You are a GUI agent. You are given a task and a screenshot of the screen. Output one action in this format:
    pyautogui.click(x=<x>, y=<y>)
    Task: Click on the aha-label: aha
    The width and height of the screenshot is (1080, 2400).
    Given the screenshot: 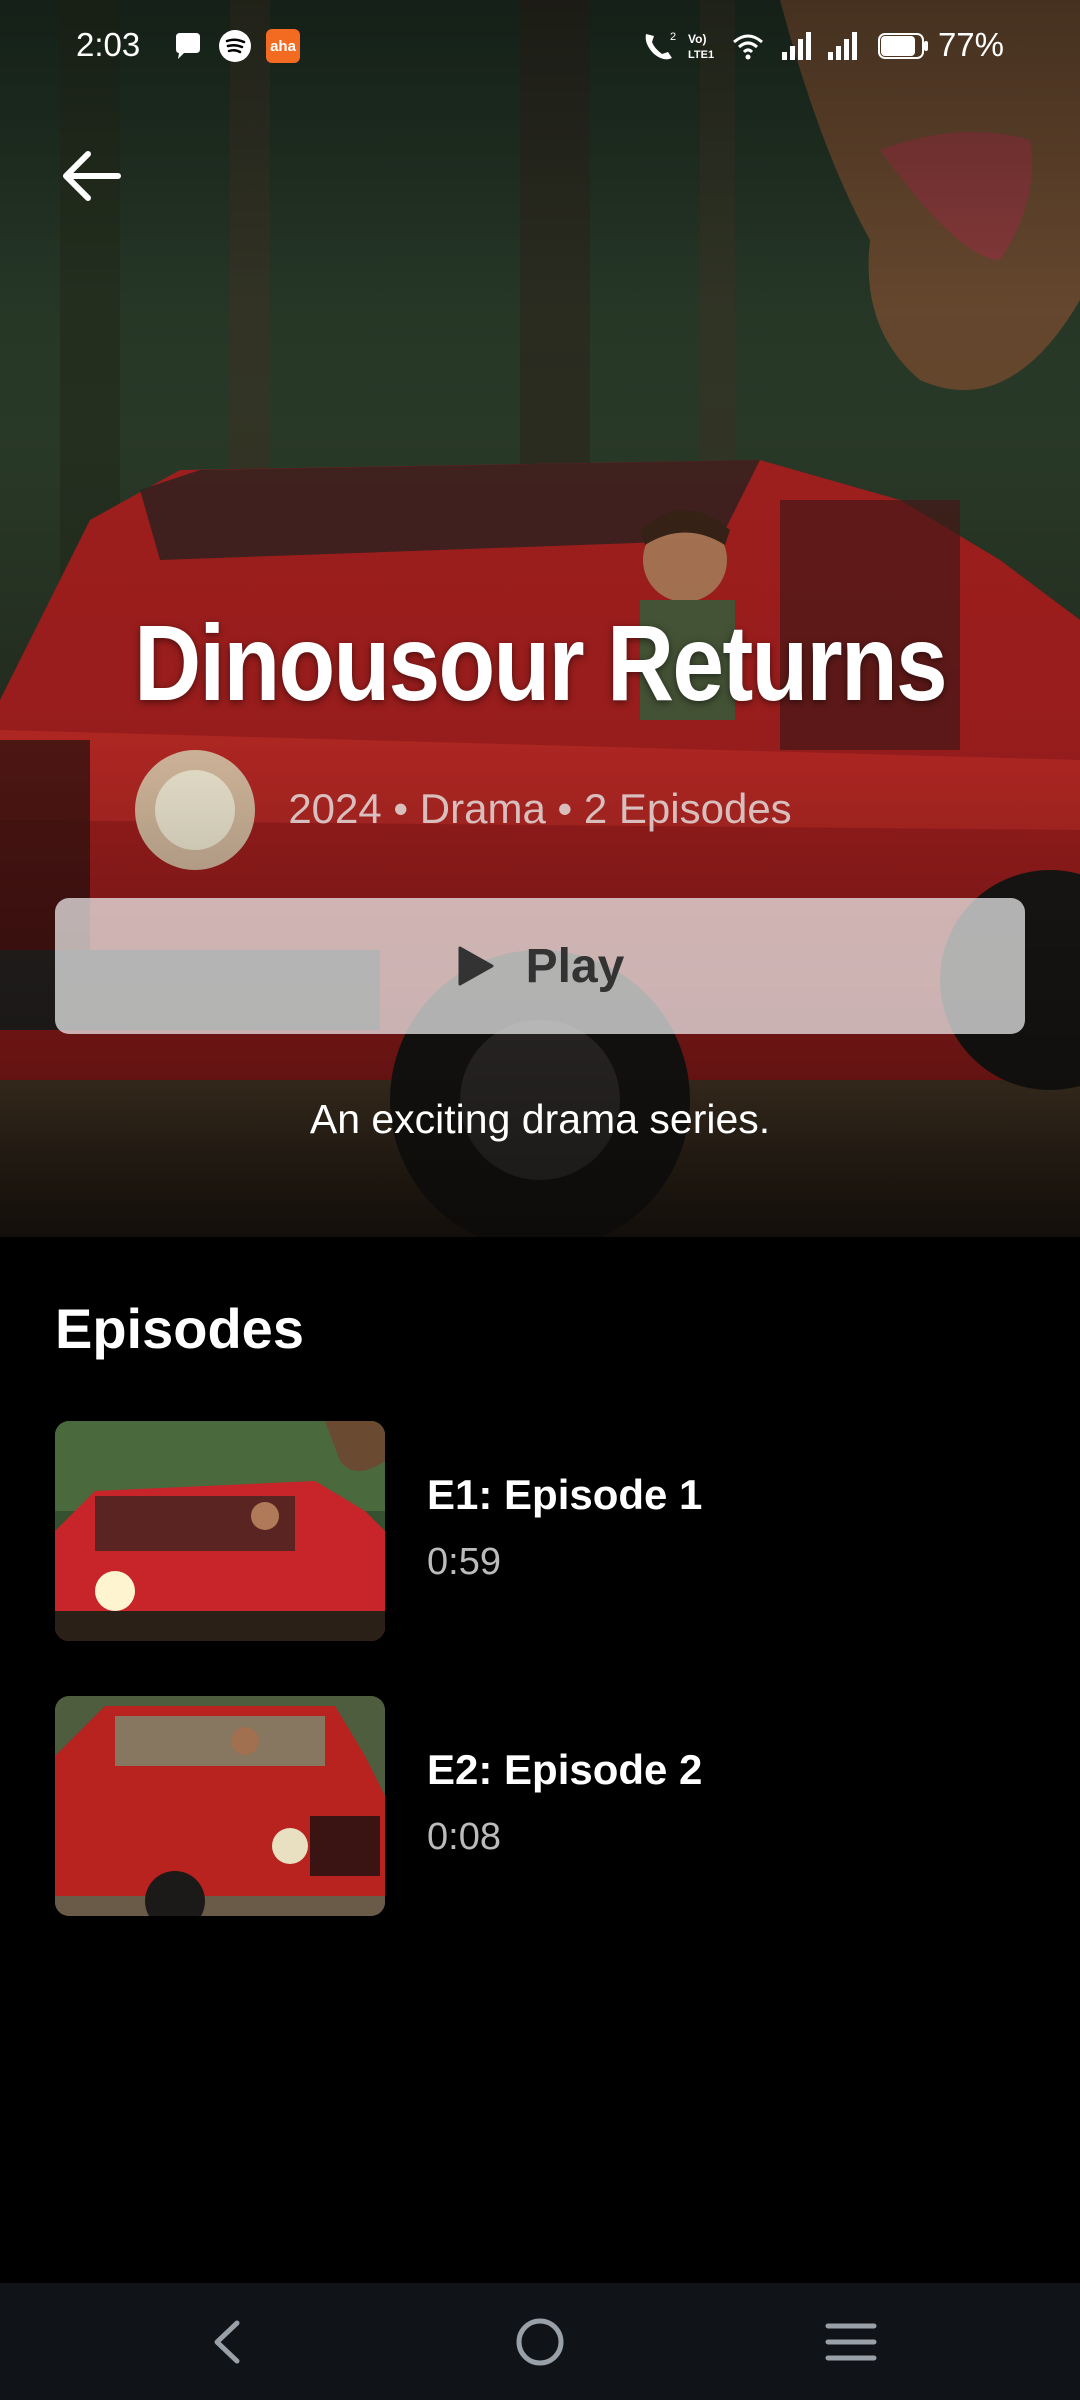 What is the action you would take?
    pyautogui.click(x=283, y=46)
    